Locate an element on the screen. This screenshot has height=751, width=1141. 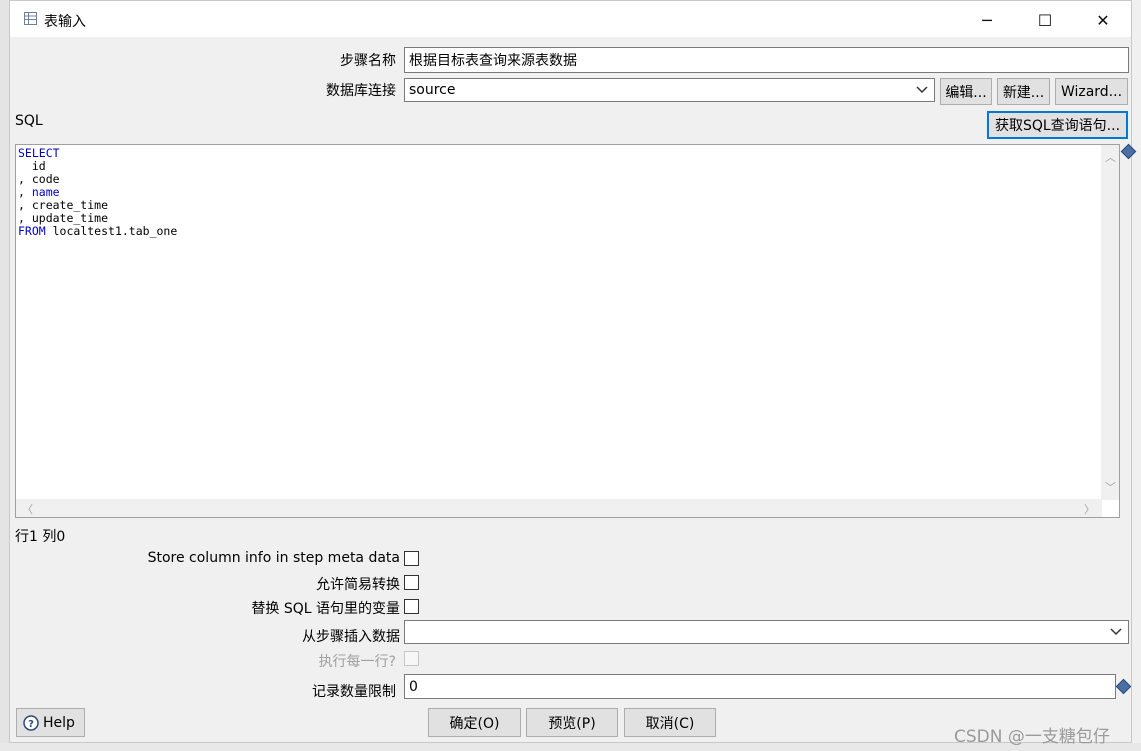
maximize-button: ☐ is located at coordinates (1045, 20).